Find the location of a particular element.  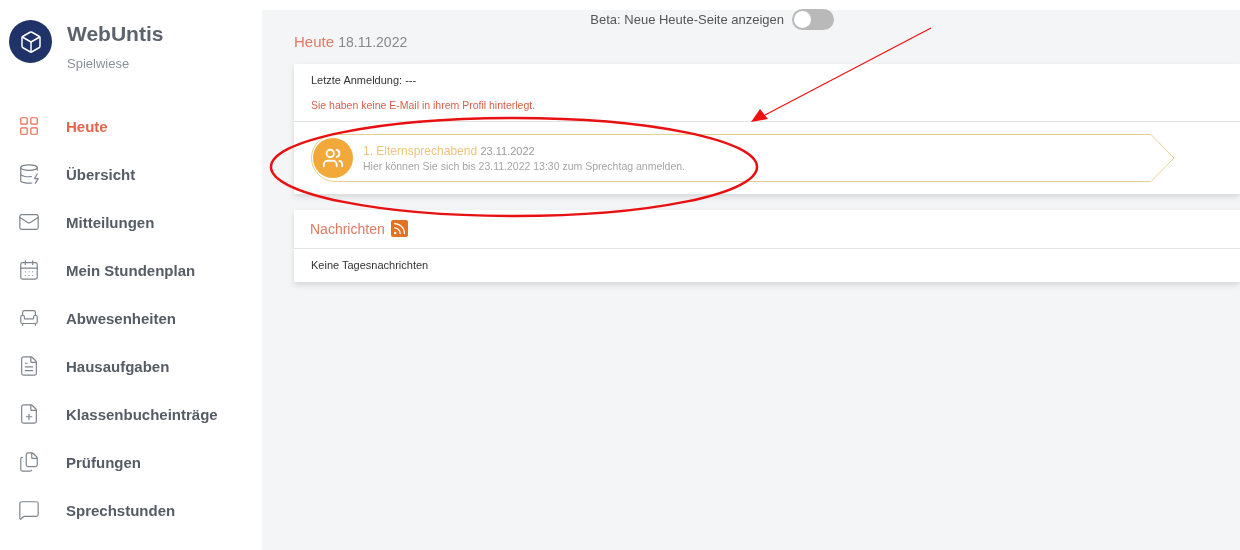

speech-bubble-icon is located at coordinates (29, 510).